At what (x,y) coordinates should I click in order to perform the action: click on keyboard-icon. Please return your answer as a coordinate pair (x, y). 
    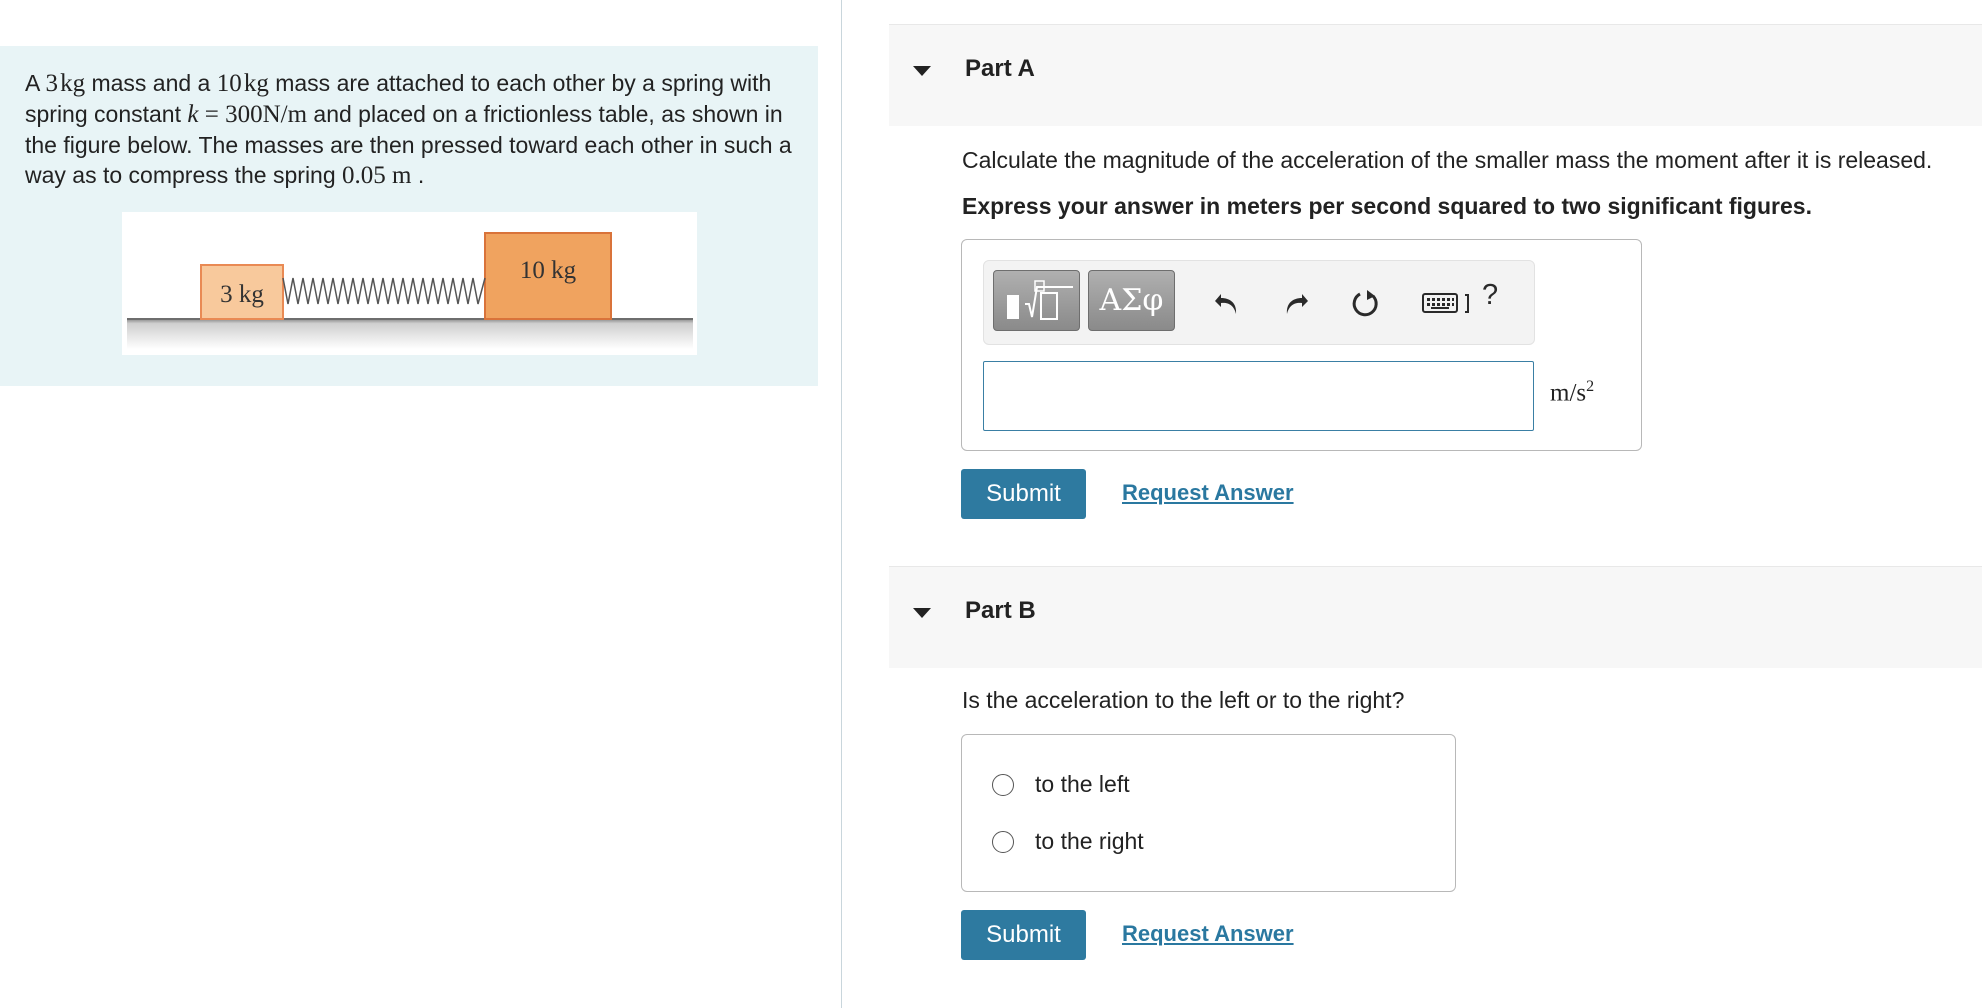
    Looking at the image, I should click on (1447, 303).